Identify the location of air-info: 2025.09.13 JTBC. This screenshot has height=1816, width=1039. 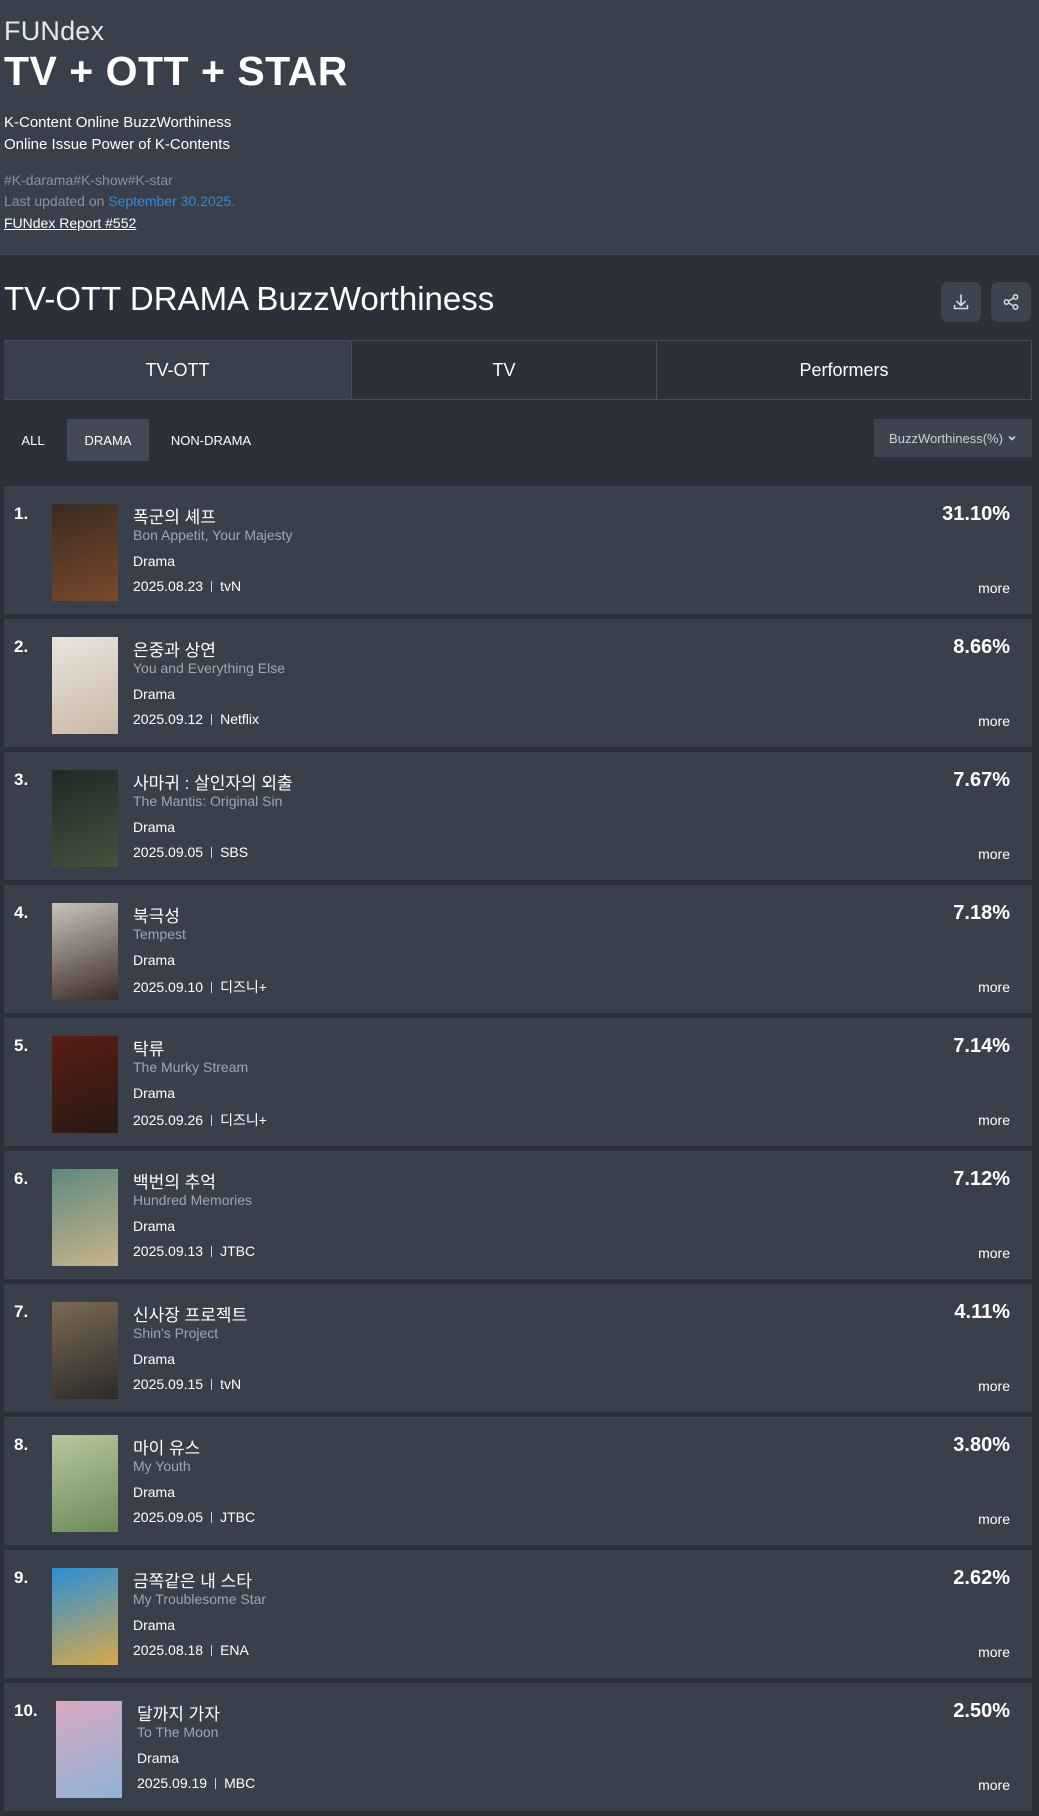
(194, 1251).